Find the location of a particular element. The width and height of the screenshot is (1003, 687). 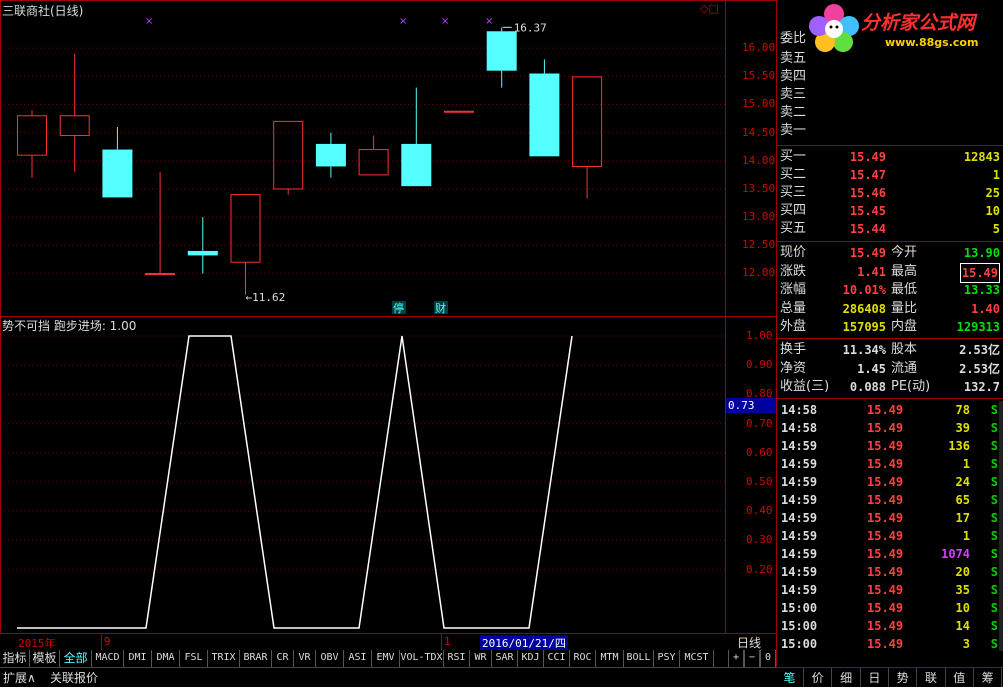

quote-label: 涨跌 is located at coordinates (793, 271).